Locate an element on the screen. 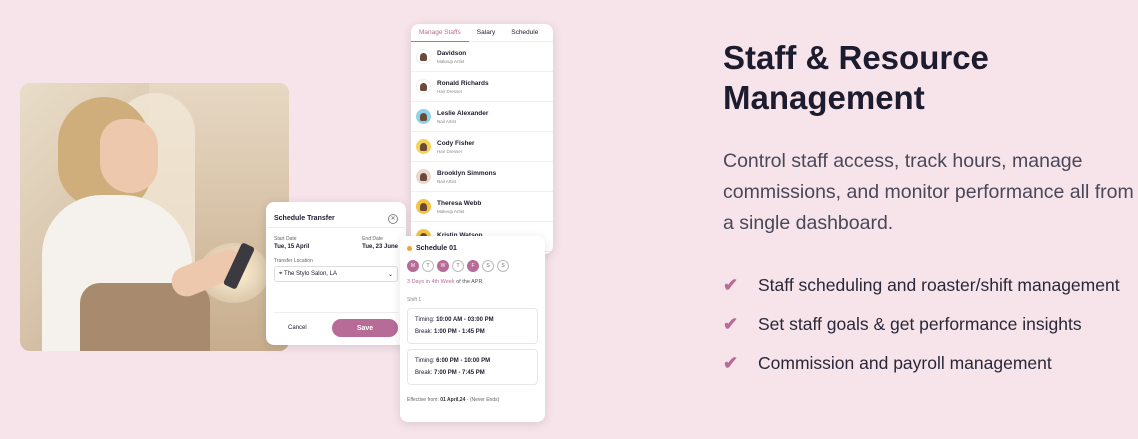  transfer-title: Schedule Transfer is located at coordinates (304, 218).